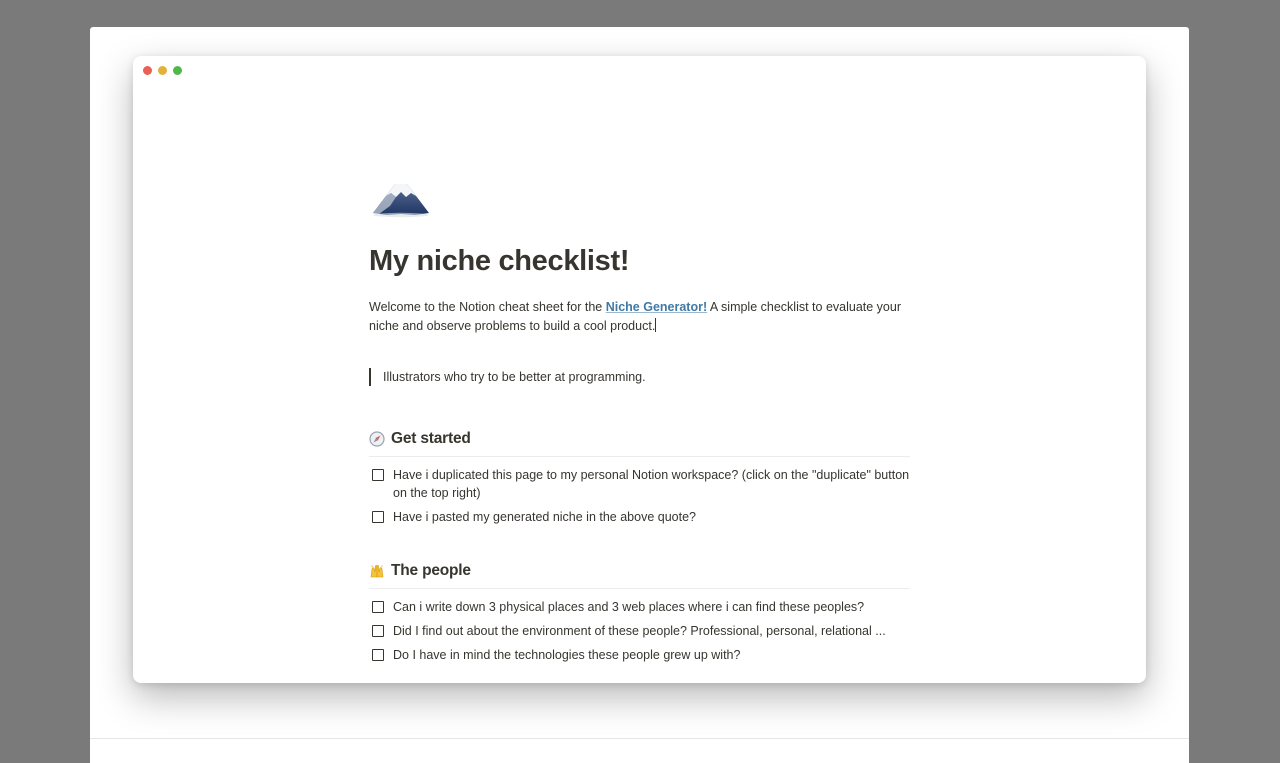 This screenshot has width=1280, height=763. Describe the element at coordinates (431, 570) in the screenshot. I see `section-title: The people` at that location.